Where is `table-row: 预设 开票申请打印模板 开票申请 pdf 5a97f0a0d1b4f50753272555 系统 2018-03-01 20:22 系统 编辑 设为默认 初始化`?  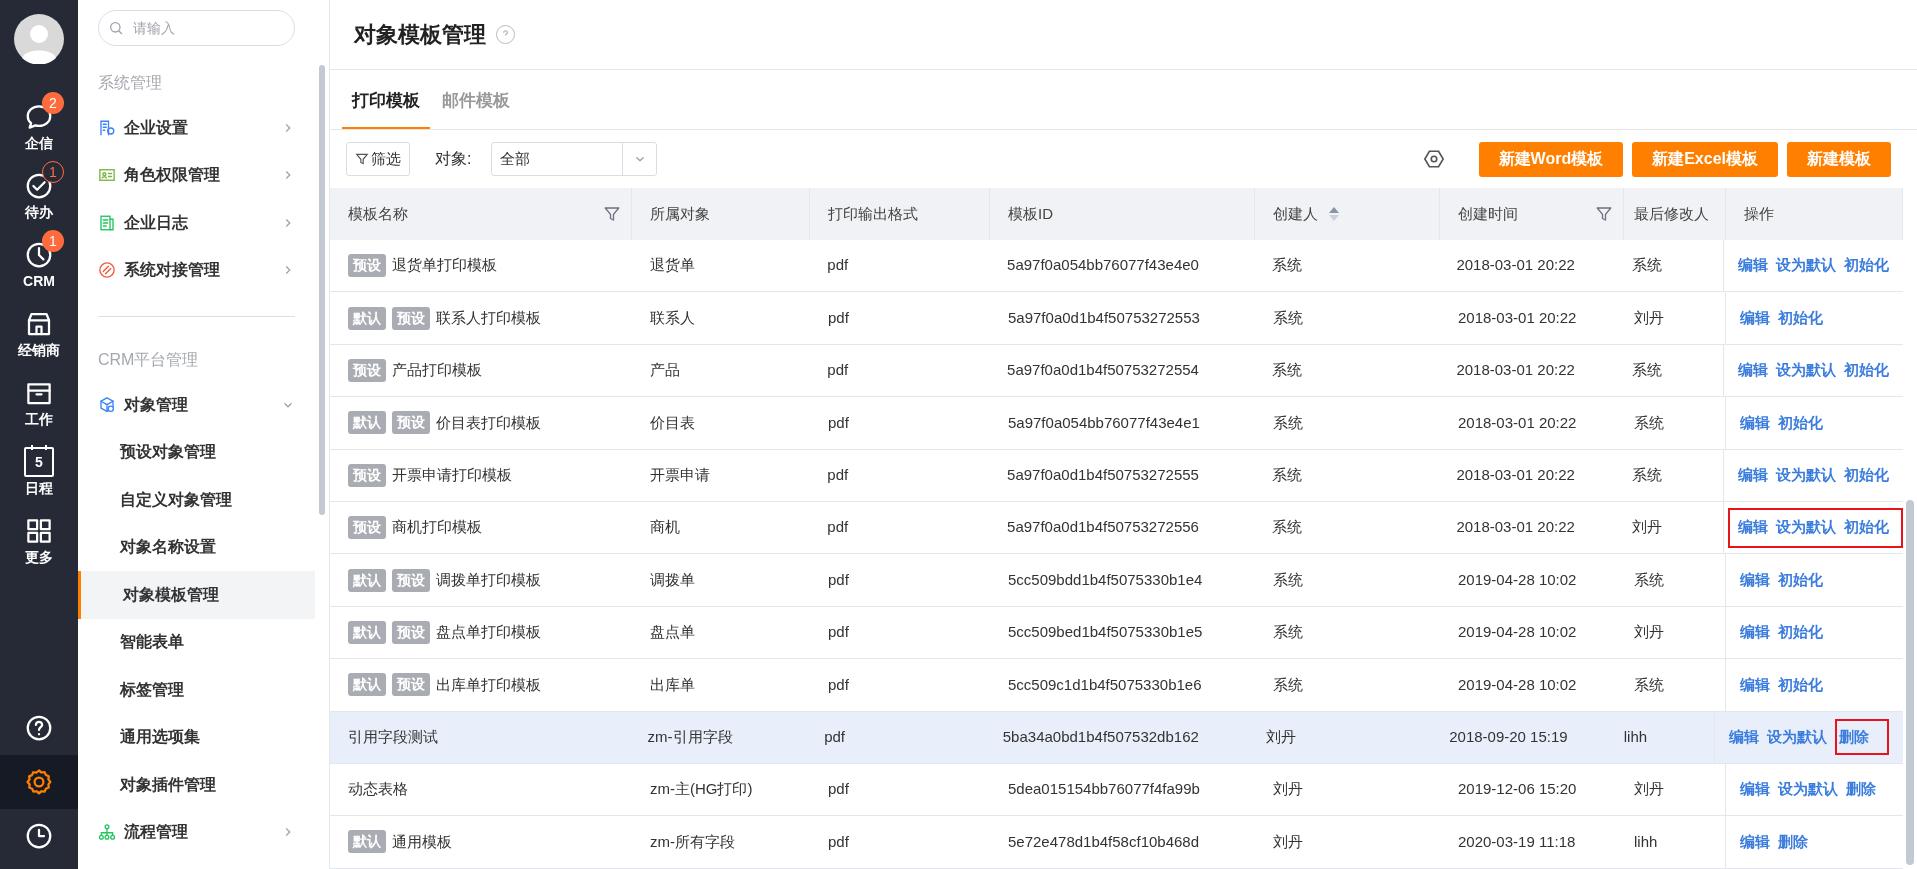
table-row: 预设 开票申请打印模板 开票申请 pdf 5a97f0a0d1b4f50753272555 系统 2018-03-01 20:22 系统 编辑 设为默认 初始化 is located at coordinates (1116, 475).